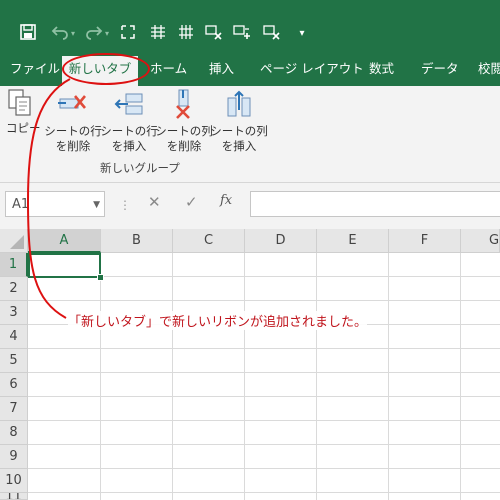 Image resolution: width=500 pixels, height=500 pixels. What do you see at coordinates (154, 202) in the screenshot?
I see `cancel-icon: ✕` at bounding box center [154, 202].